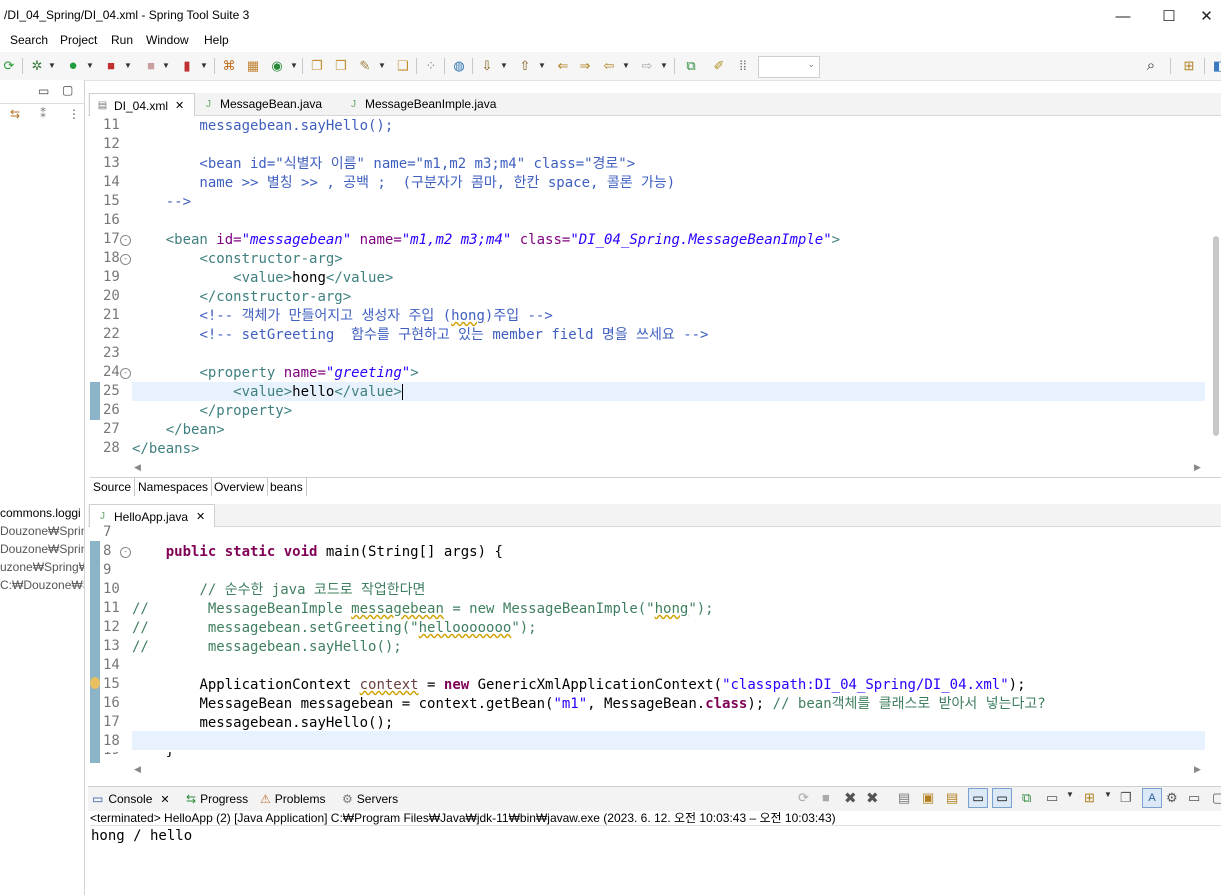 The height and width of the screenshot is (895, 1221). What do you see at coordinates (719, 66) in the screenshot?
I see `highlight-icon: ✐` at bounding box center [719, 66].